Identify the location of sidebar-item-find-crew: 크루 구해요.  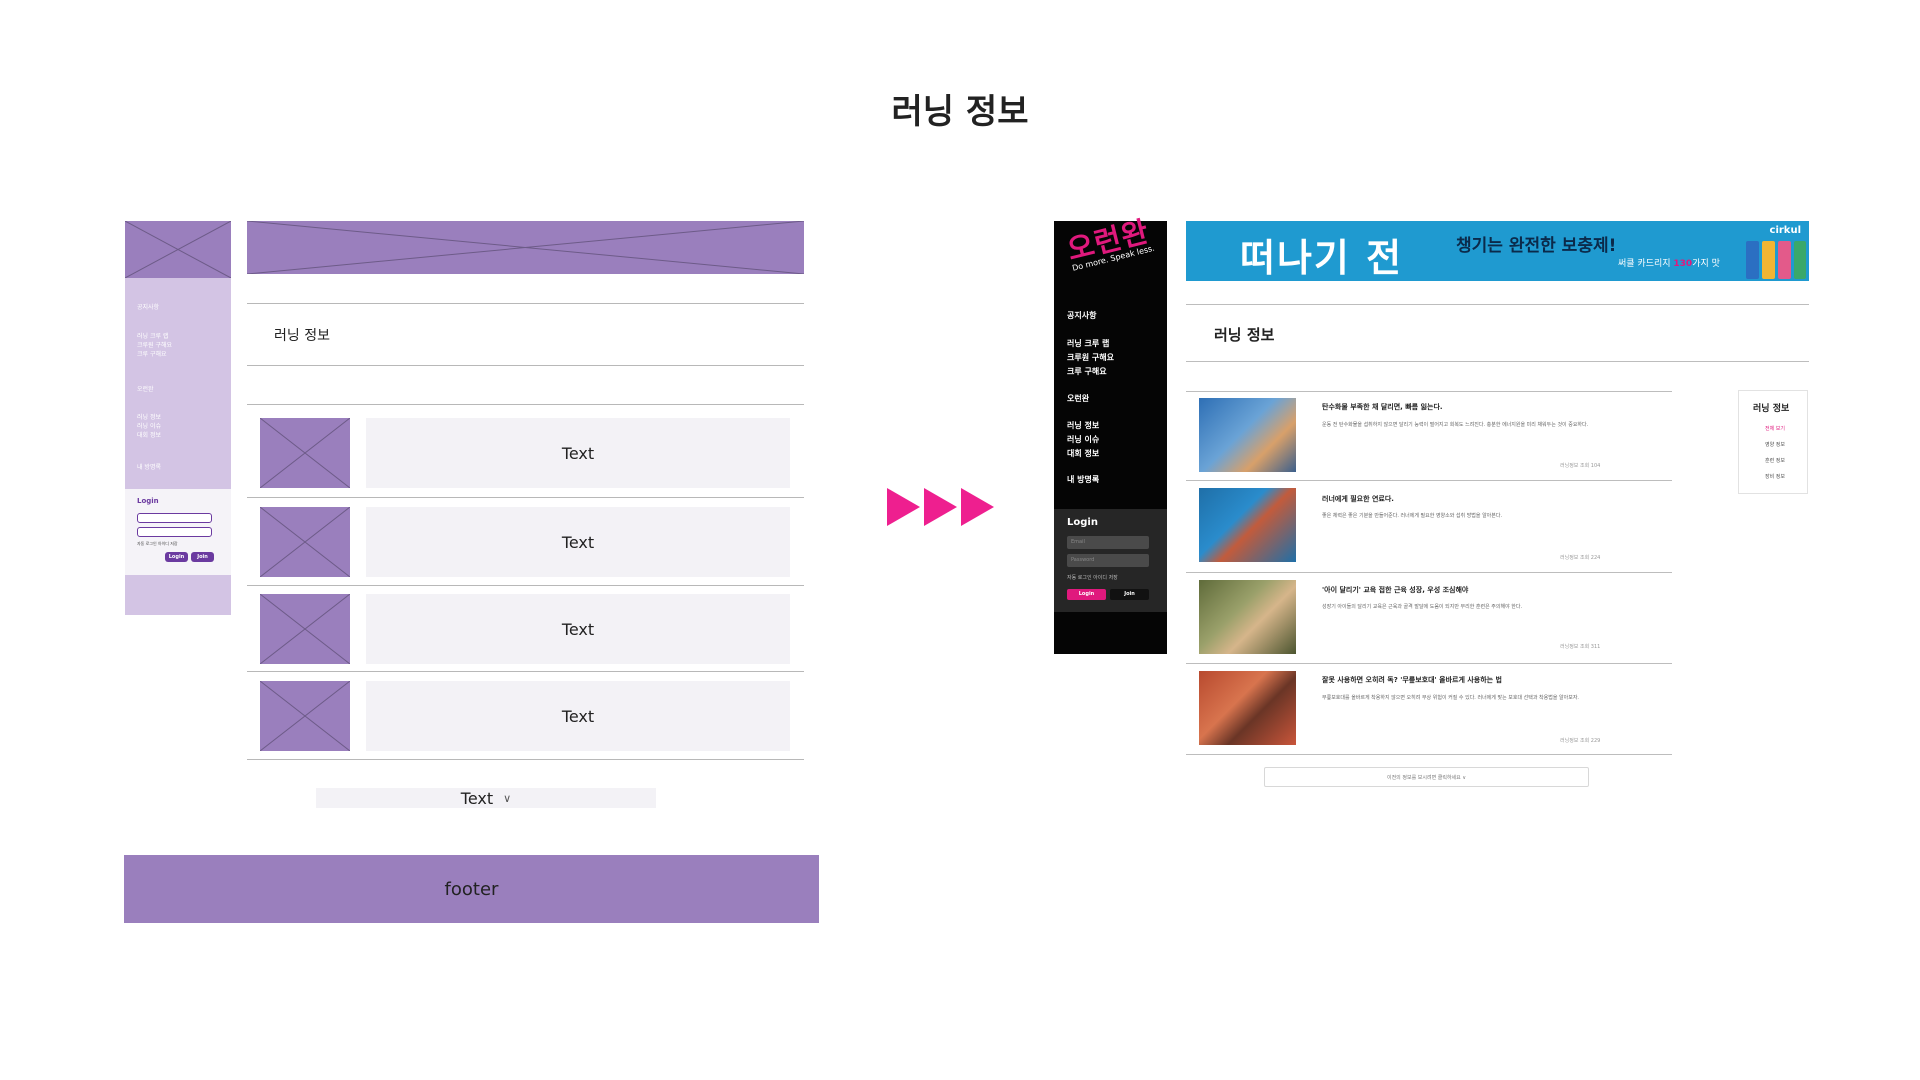
(1087, 372).